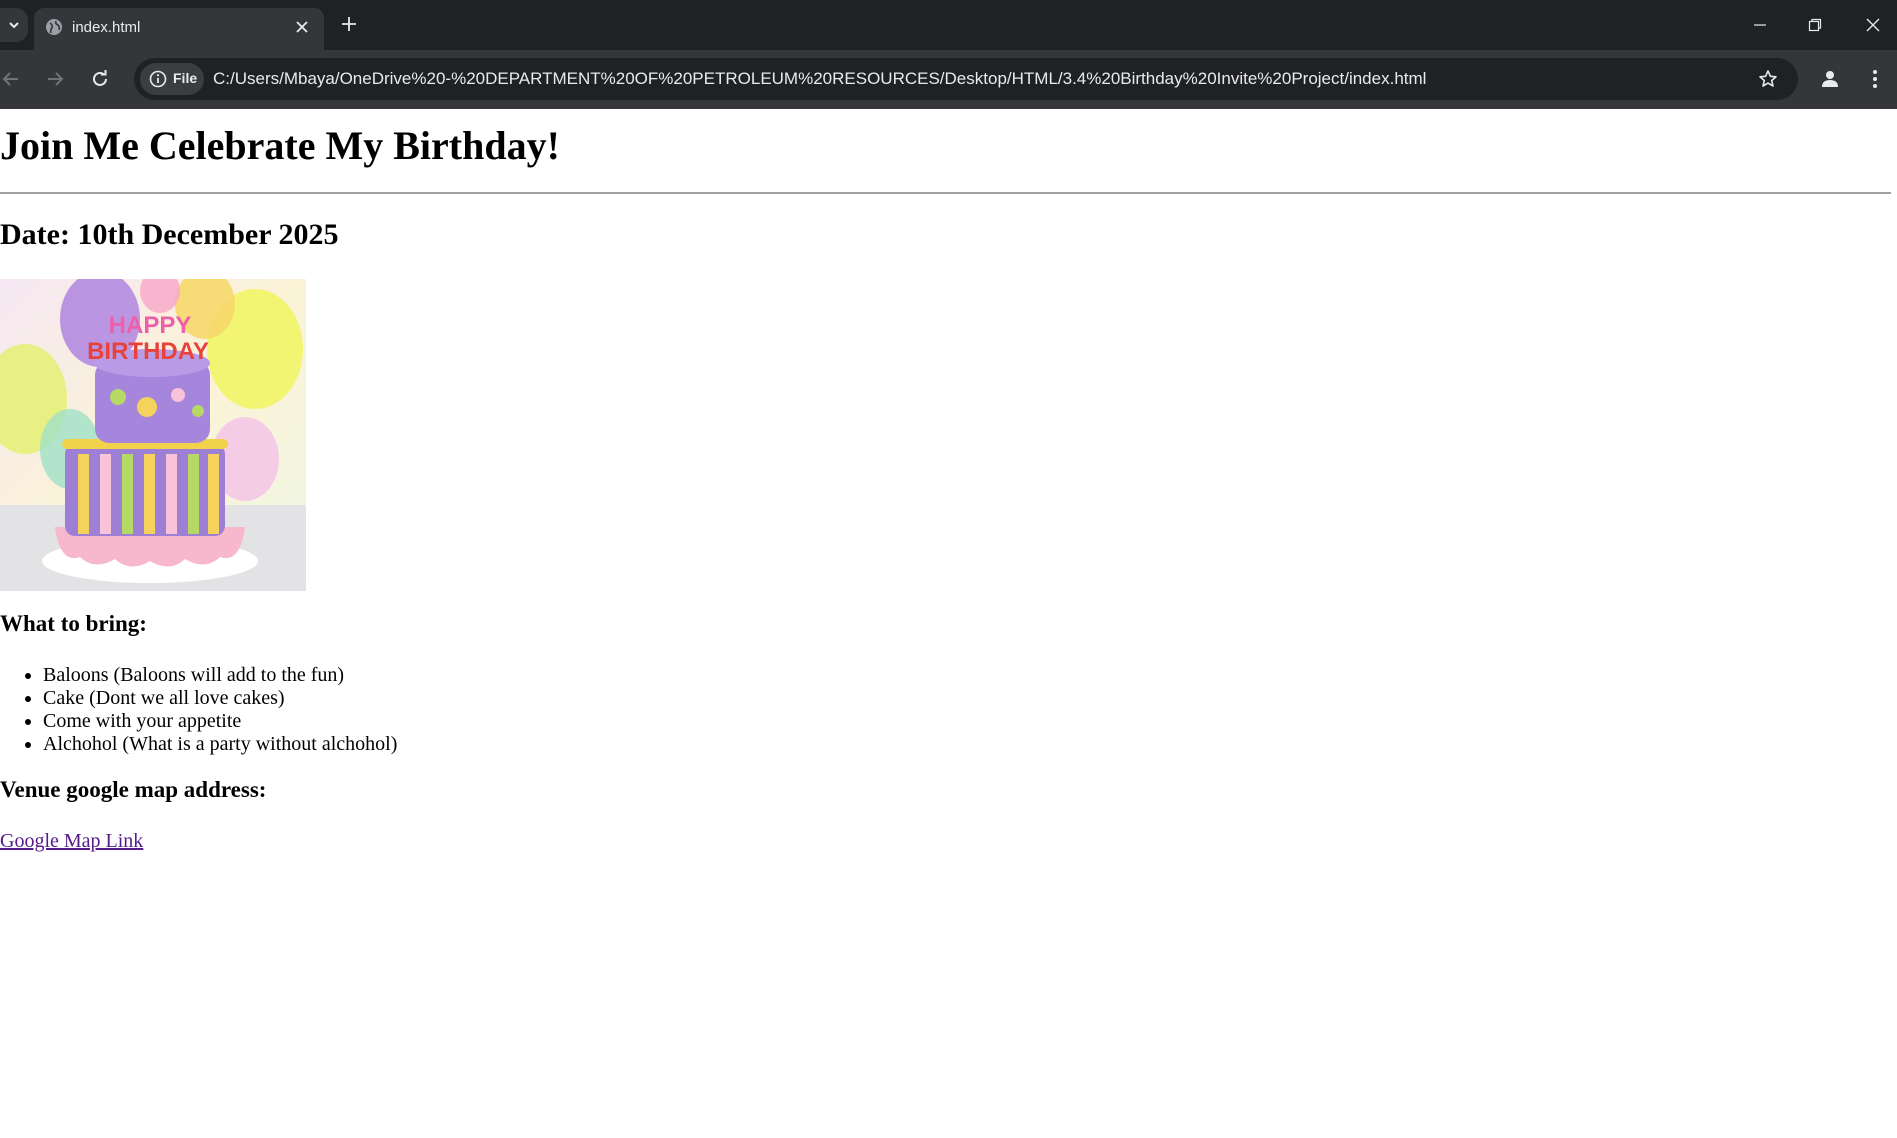 This screenshot has width=1897, height=1138. Describe the element at coordinates (106, 27) in the screenshot. I see `tab-title: index.html` at that location.